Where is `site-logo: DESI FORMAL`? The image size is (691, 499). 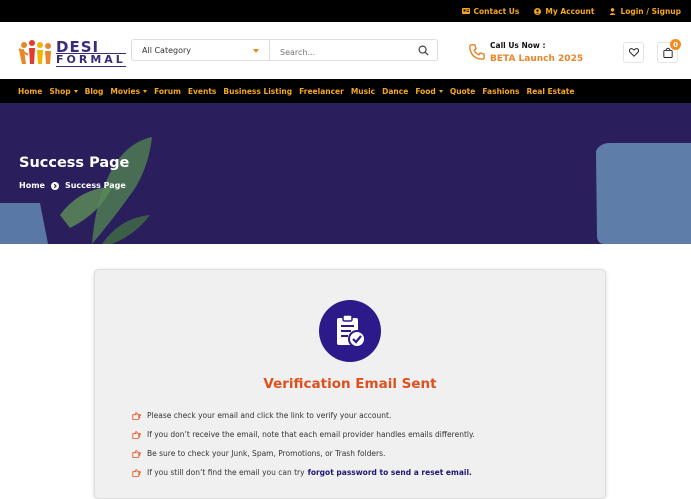 site-logo: DESI FORMAL is located at coordinates (72, 53).